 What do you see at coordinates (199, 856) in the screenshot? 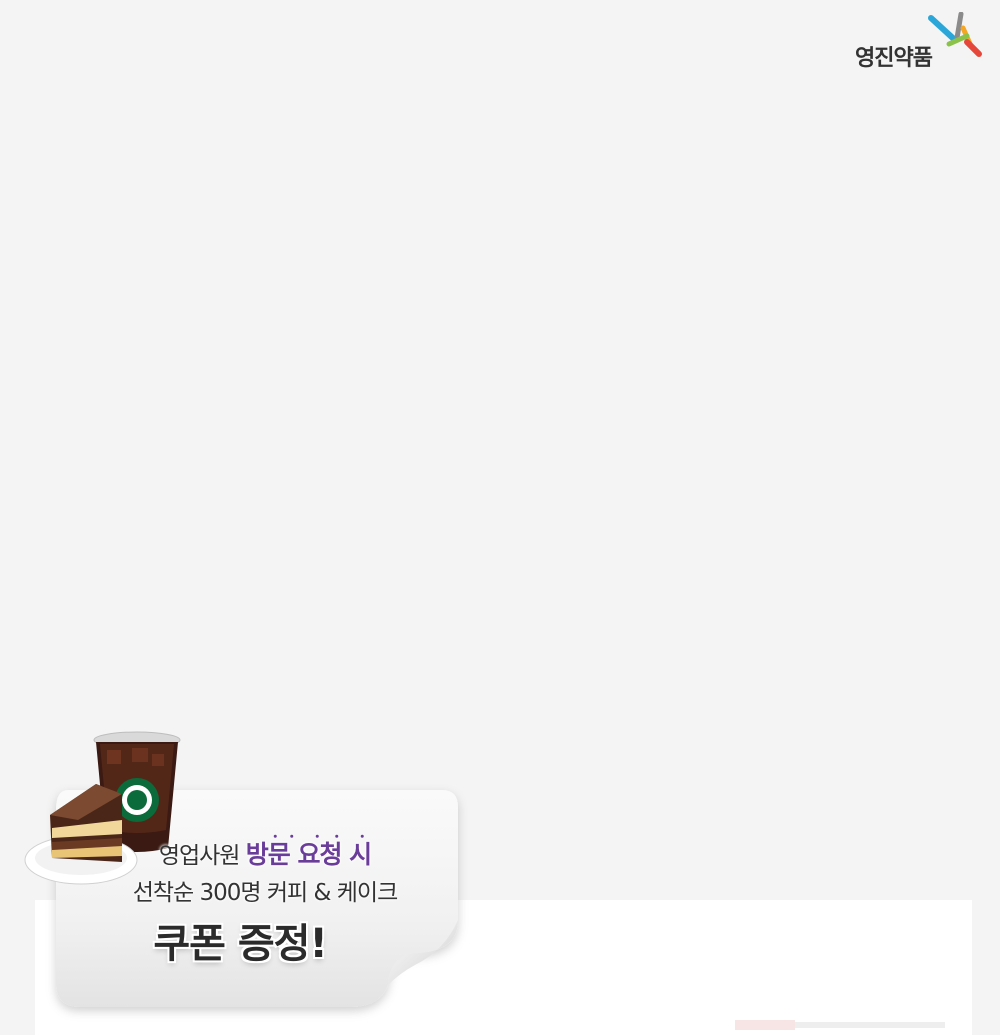
I see `promo-line-1-prefix: 영업사원` at bounding box center [199, 856].